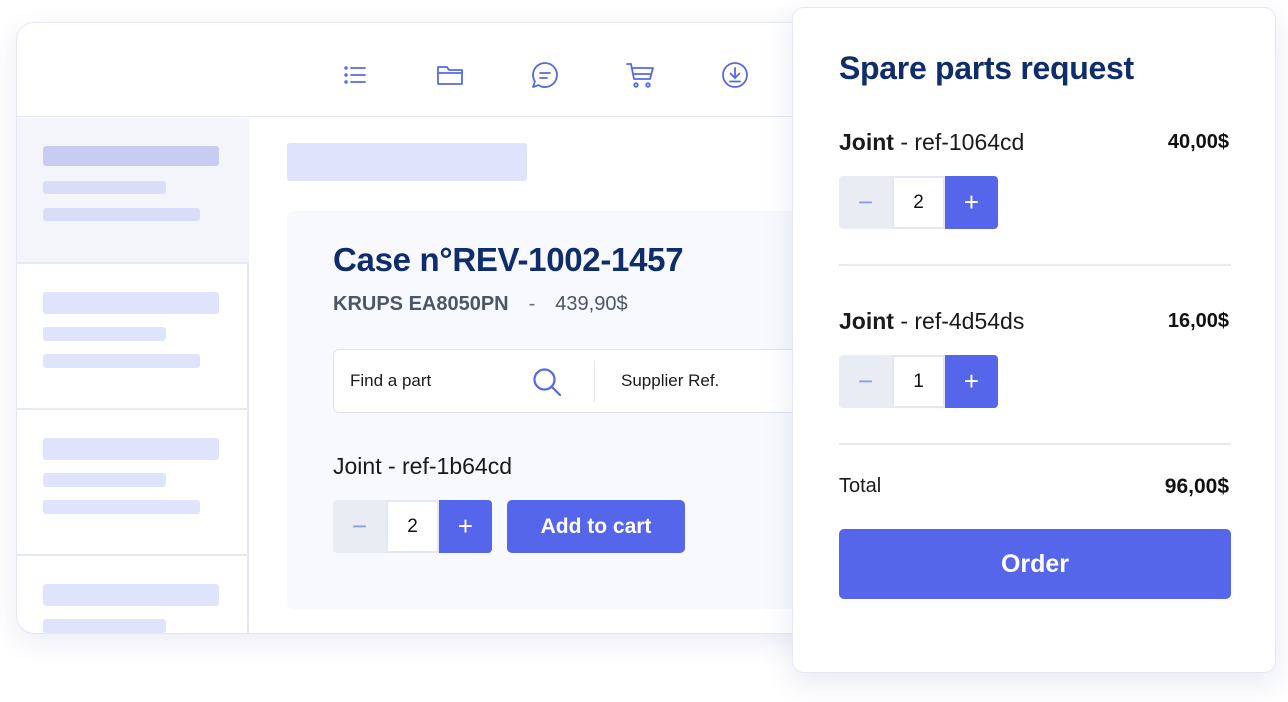 Image resolution: width=1288 pixels, height=702 pixels. I want to click on add-to-cart-button: Add to cart, so click(596, 526).